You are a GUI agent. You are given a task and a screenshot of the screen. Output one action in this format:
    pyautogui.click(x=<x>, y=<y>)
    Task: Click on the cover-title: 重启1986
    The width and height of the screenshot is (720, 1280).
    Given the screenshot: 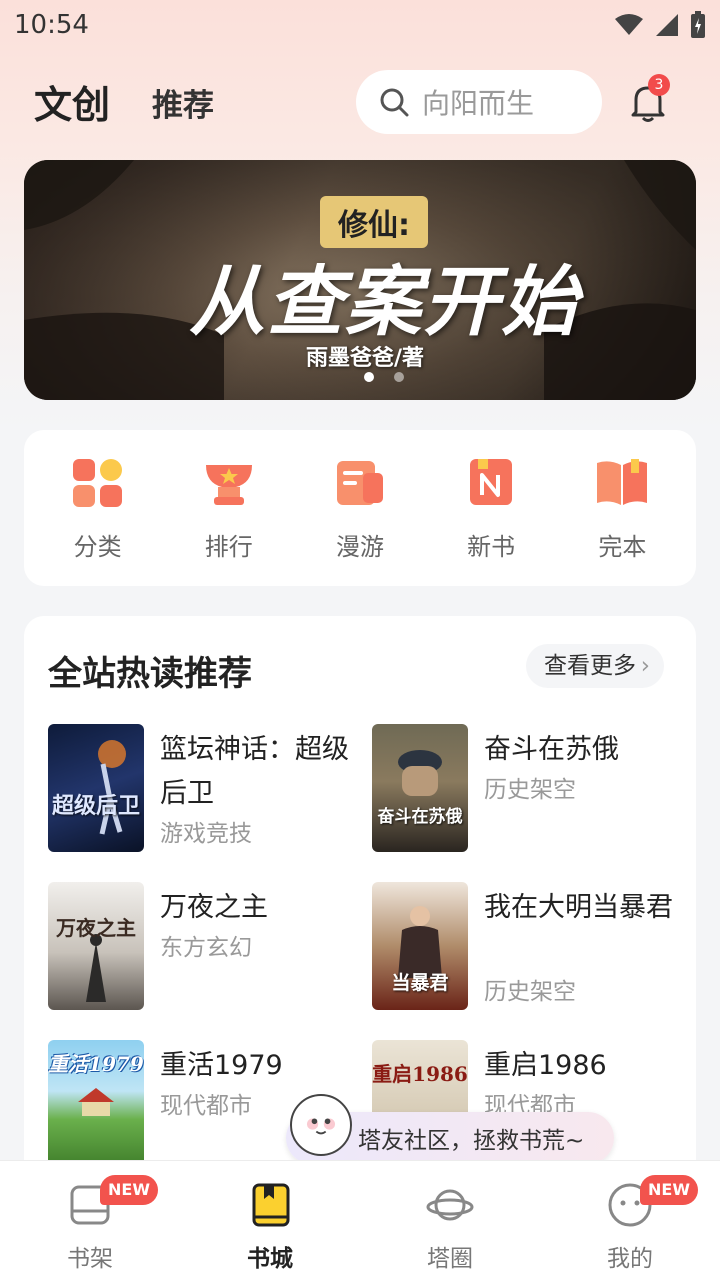 What is the action you would take?
    pyautogui.click(x=420, y=1074)
    